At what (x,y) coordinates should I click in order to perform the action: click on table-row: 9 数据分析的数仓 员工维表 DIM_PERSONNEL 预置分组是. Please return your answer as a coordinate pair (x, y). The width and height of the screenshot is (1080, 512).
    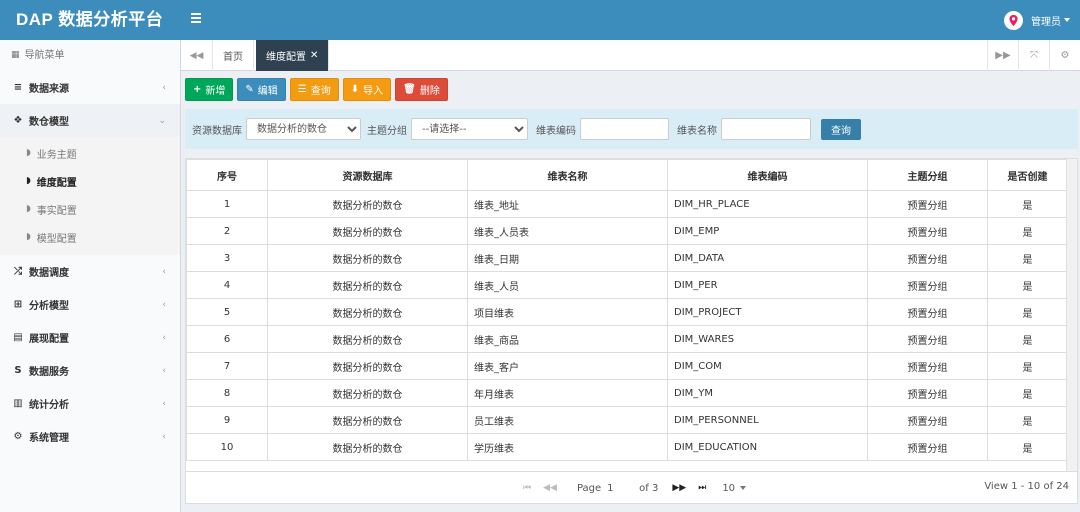
    Looking at the image, I should click on (627, 420).